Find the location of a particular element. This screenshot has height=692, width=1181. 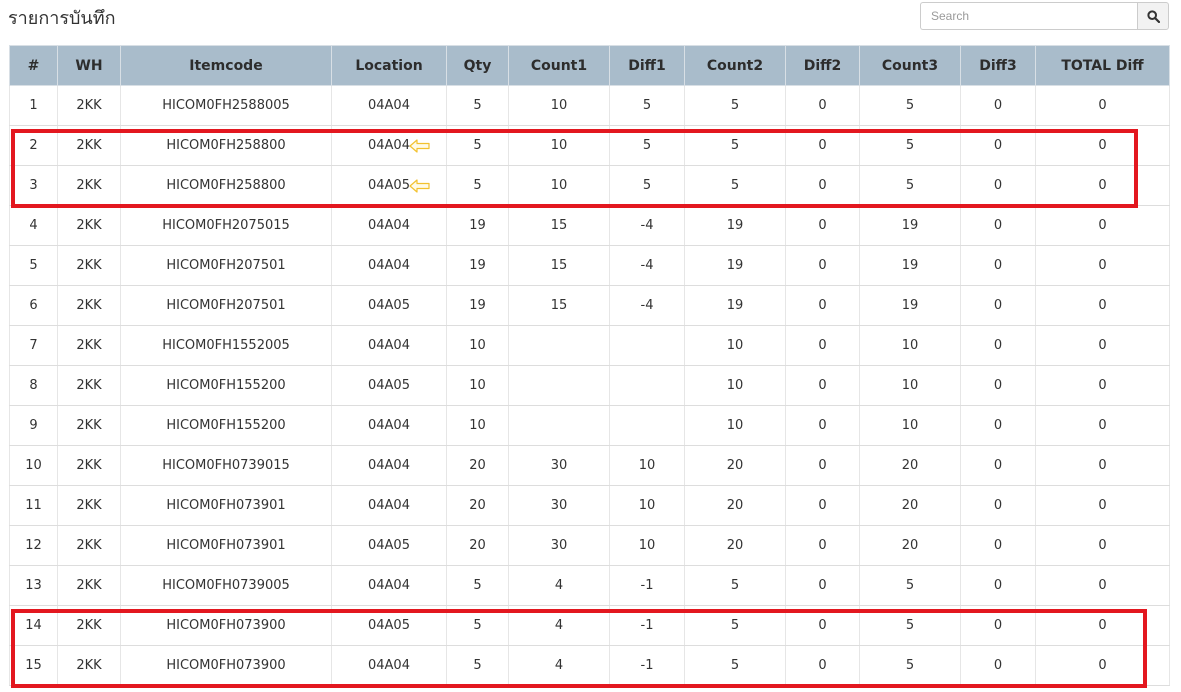

table-row: 6 2KK HICOM0FH207501 04A05 19 15 -4 19 0 19 0 0 is located at coordinates (589, 305).